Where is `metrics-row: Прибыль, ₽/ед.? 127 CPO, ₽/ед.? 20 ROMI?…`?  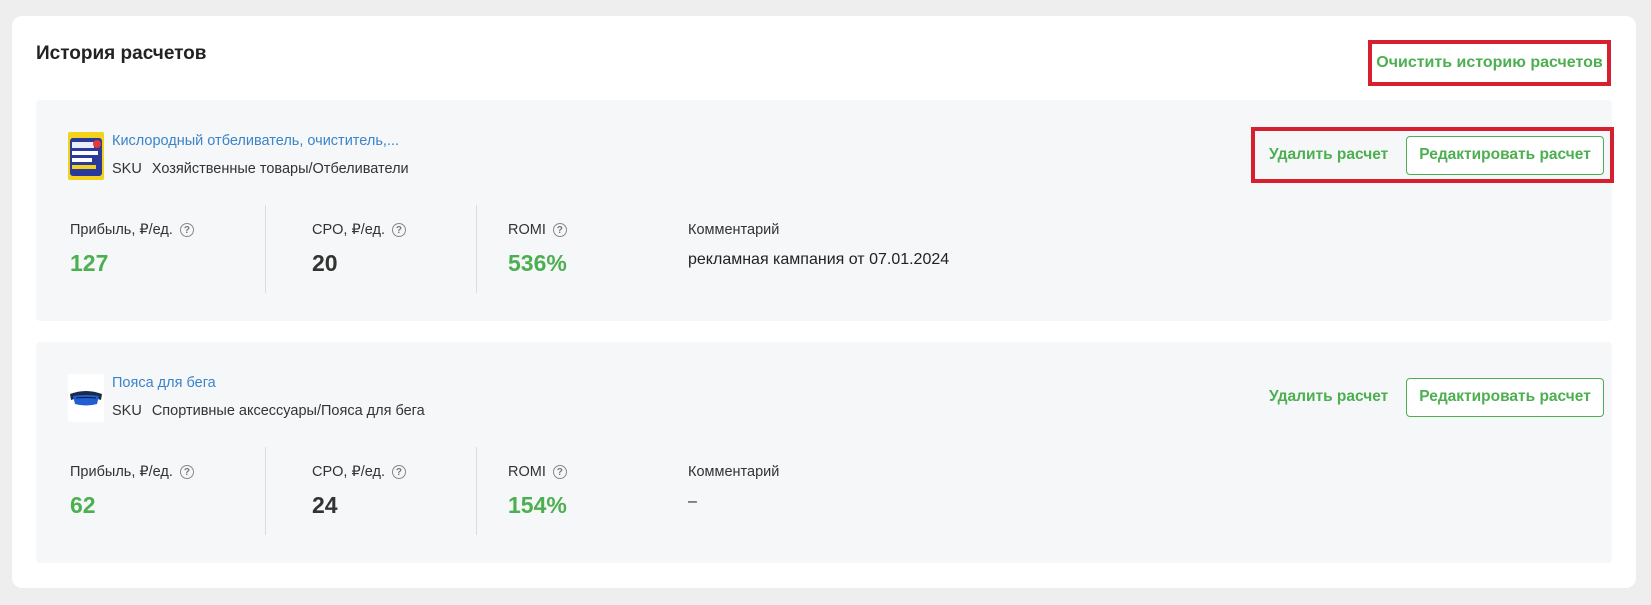
metrics-row: Прибыль, ₽/ед.? 127 CPO, ₽/ед.? 20 ROMI?… is located at coordinates (536, 249).